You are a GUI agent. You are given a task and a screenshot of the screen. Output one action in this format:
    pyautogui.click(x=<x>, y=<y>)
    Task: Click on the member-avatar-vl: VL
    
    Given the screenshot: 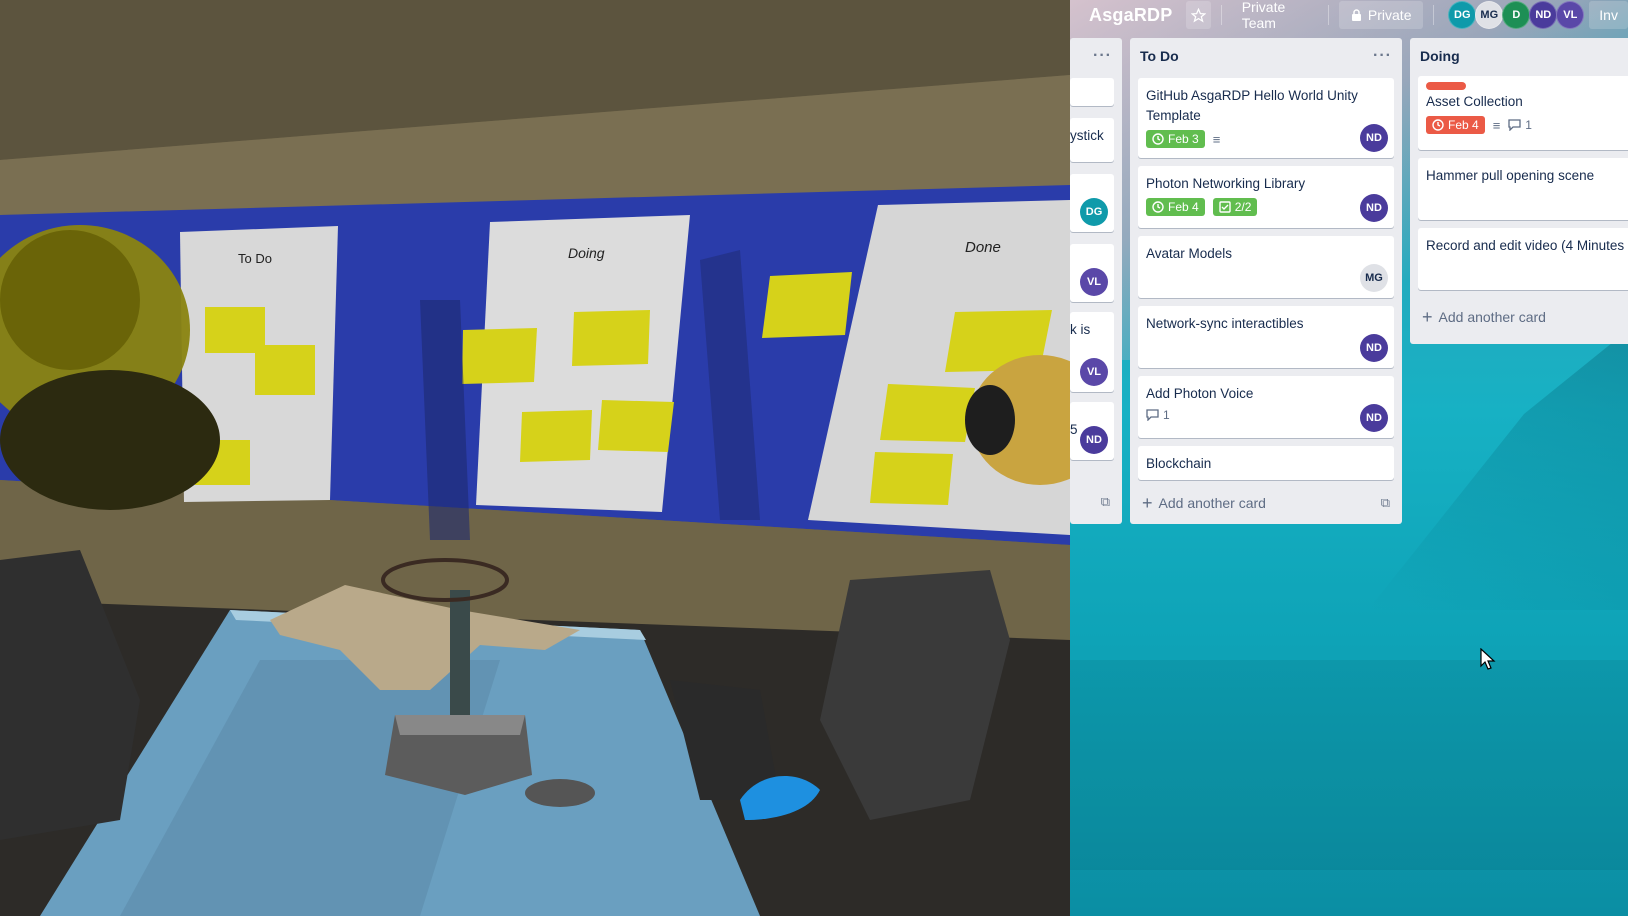 What is the action you would take?
    pyautogui.click(x=1570, y=15)
    